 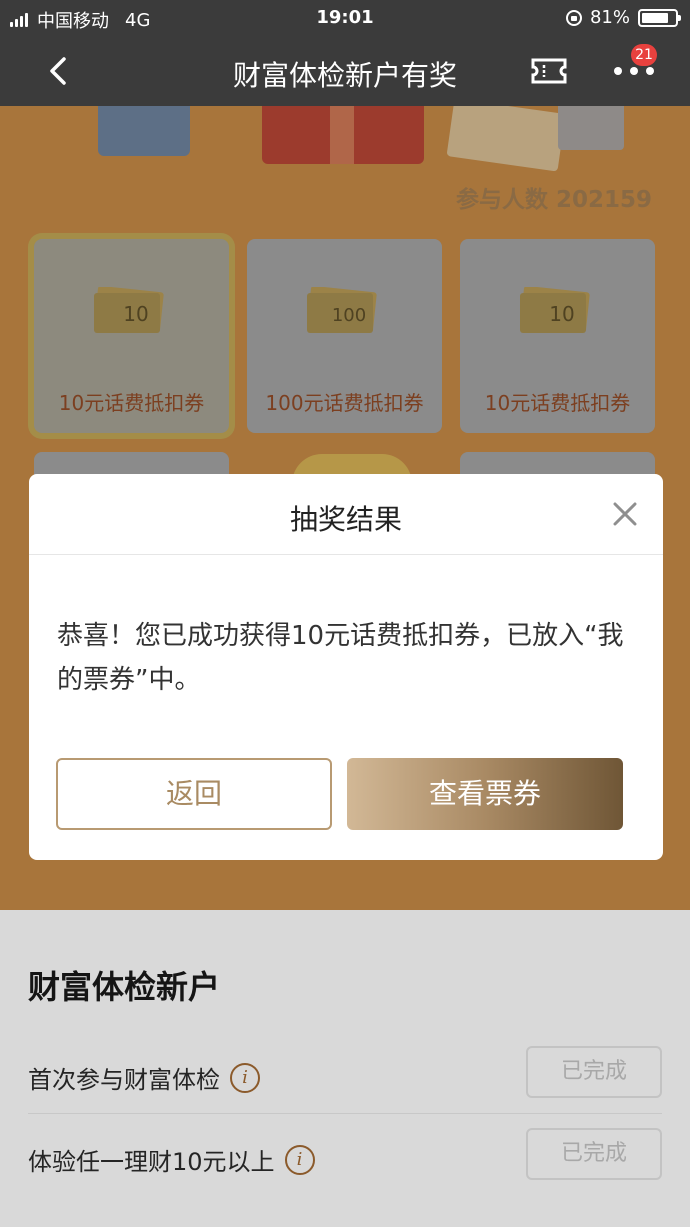 What do you see at coordinates (345, 1074) in the screenshot?
I see `task-row: 首次参与财富体检 i 已完成` at bounding box center [345, 1074].